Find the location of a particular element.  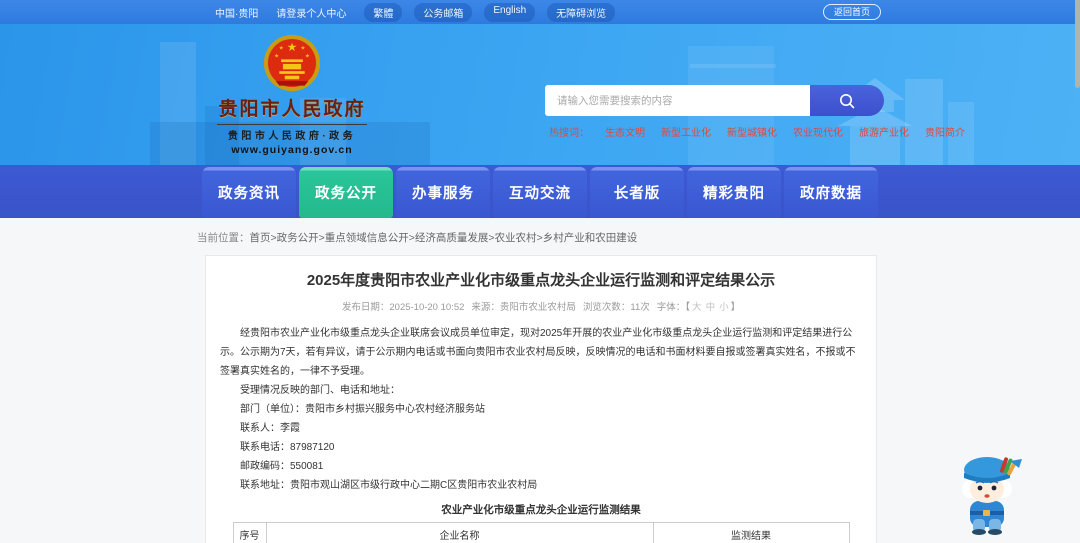

font-size-option-0: 大 is located at coordinates (697, 307).